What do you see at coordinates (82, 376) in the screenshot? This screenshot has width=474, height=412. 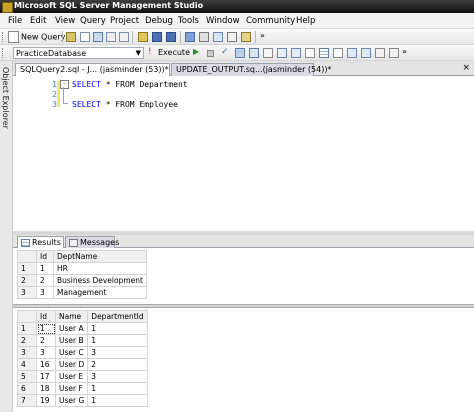 I see `table-row: 5 17 User E 3` at bounding box center [82, 376].